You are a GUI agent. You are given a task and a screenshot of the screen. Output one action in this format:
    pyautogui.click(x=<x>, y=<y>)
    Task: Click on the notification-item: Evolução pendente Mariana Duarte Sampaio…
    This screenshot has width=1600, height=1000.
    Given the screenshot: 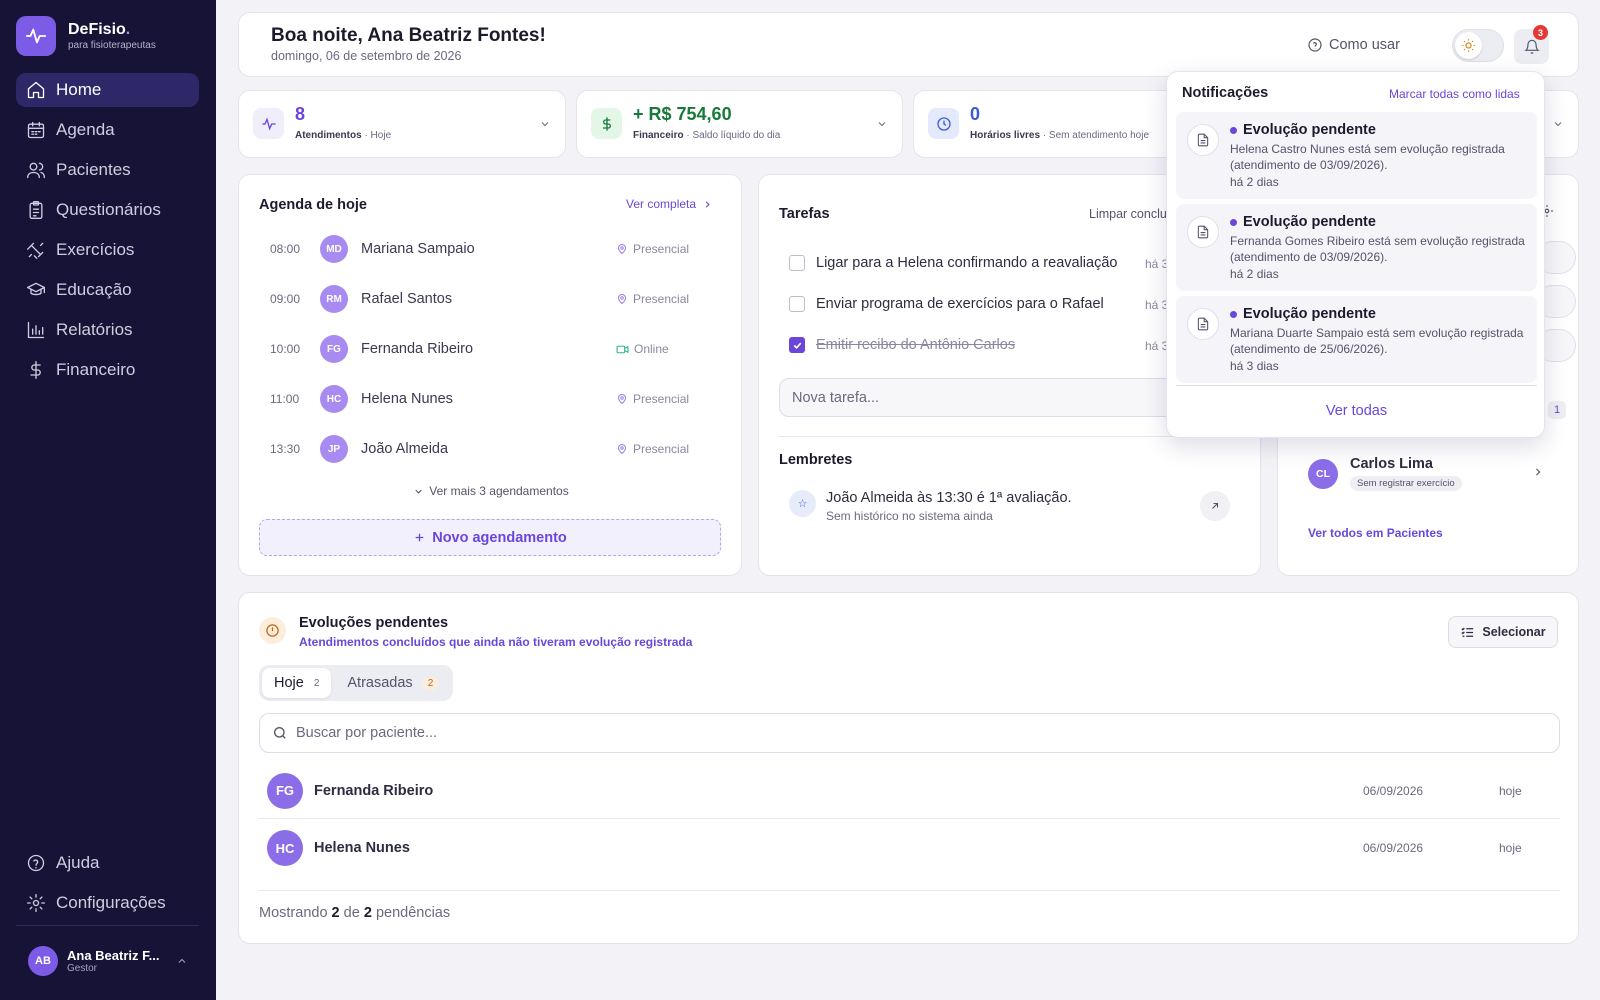 What is the action you would take?
    pyautogui.click(x=1356, y=339)
    